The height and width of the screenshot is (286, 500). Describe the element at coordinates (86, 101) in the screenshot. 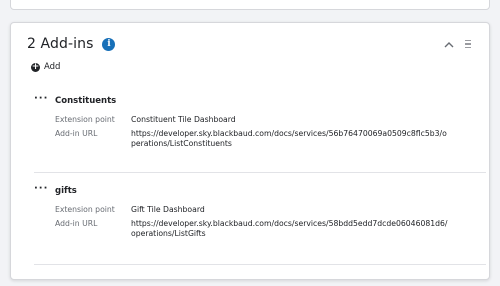

I see `addin-name: Constituents` at that location.